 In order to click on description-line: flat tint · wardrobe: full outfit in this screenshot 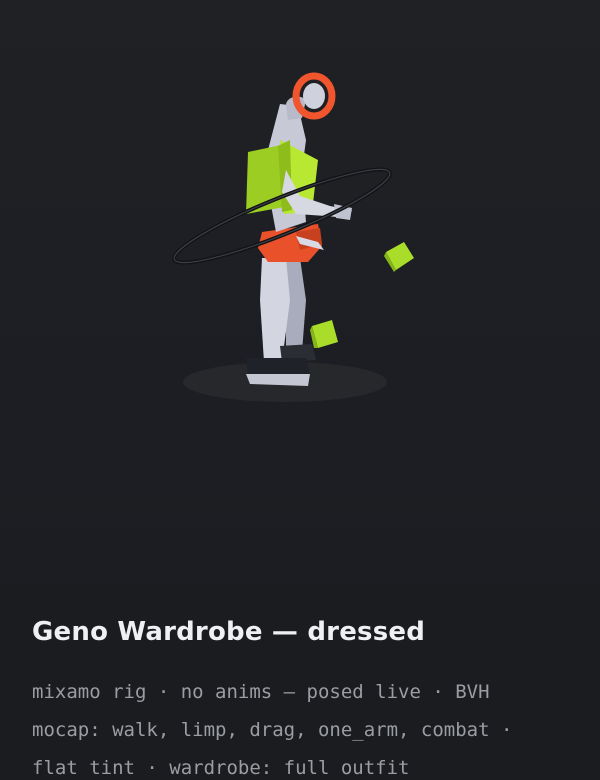, I will do `click(221, 768)`.